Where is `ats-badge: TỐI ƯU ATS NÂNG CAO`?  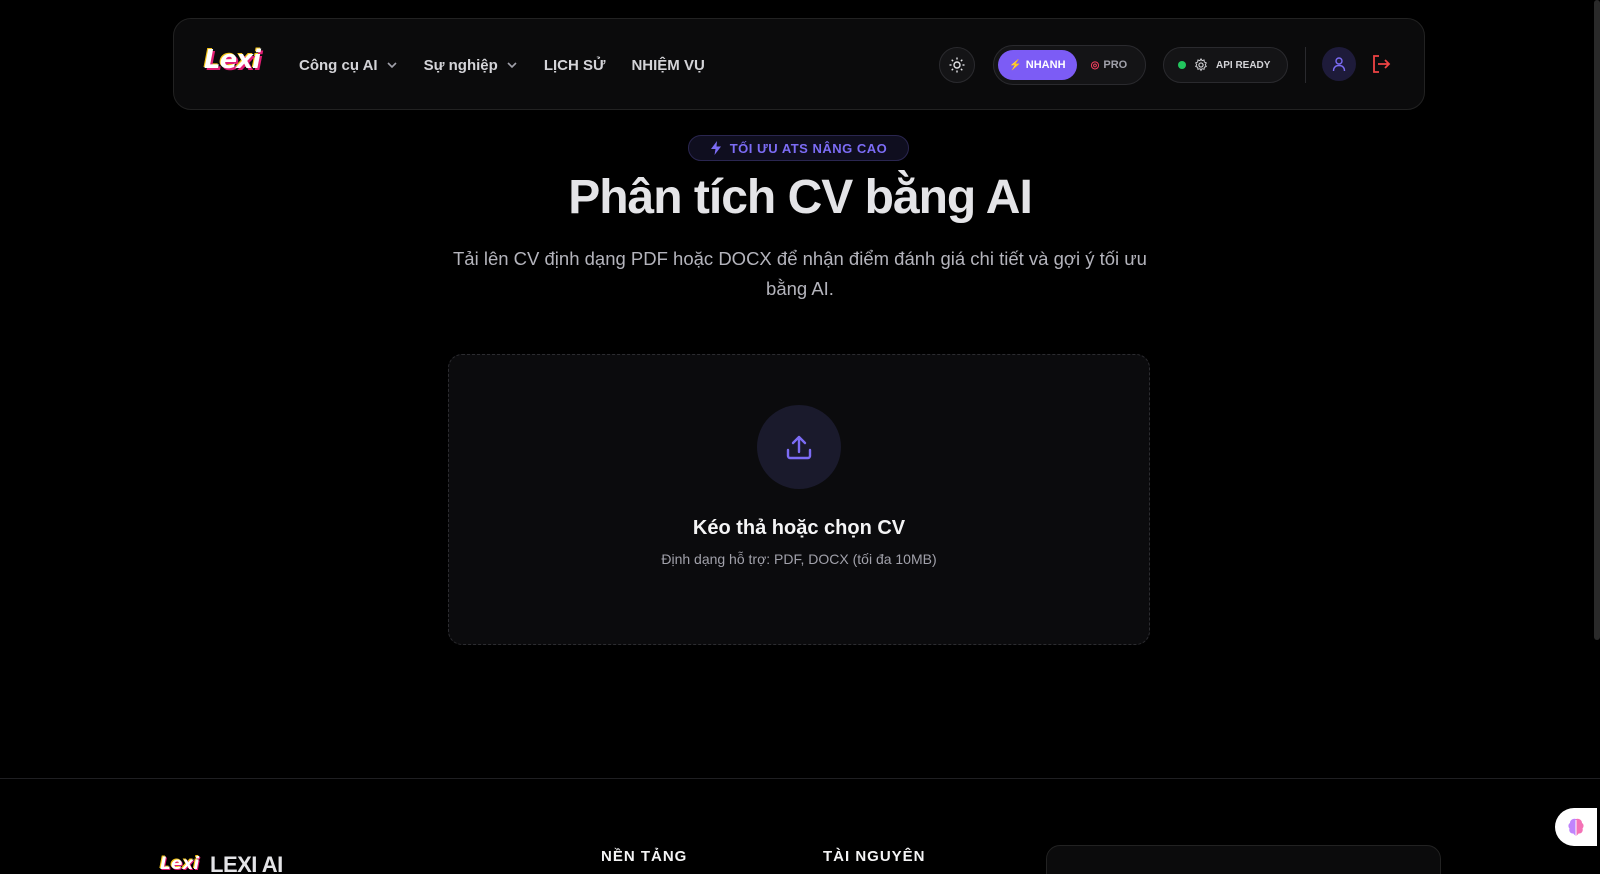 ats-badge: TỐI ƯU ATS NÂNG CAO is located at coordinates (798, 148).